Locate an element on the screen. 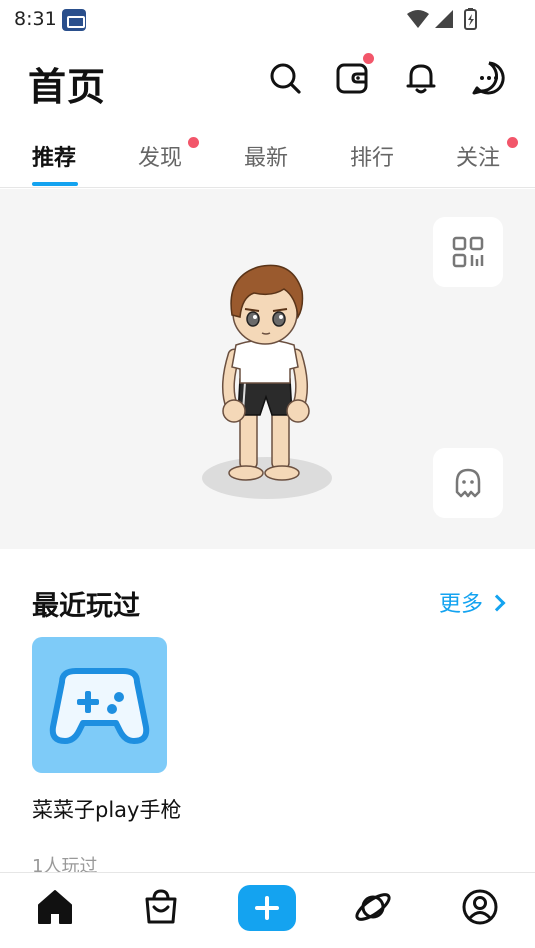  active-tab-indicator is located at coordinates (55, 184).